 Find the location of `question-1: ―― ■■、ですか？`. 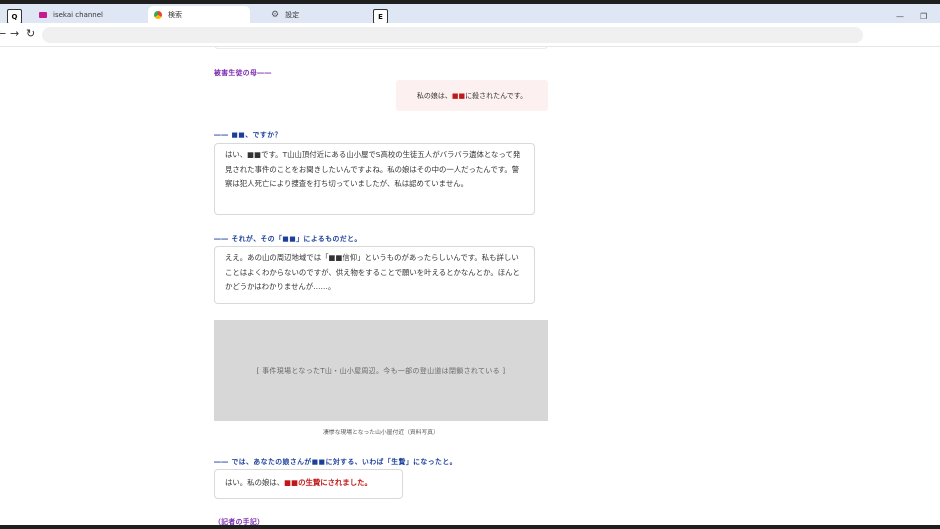

question-1: ―― ■■、ですか？ is located at coordinates (248, 135).